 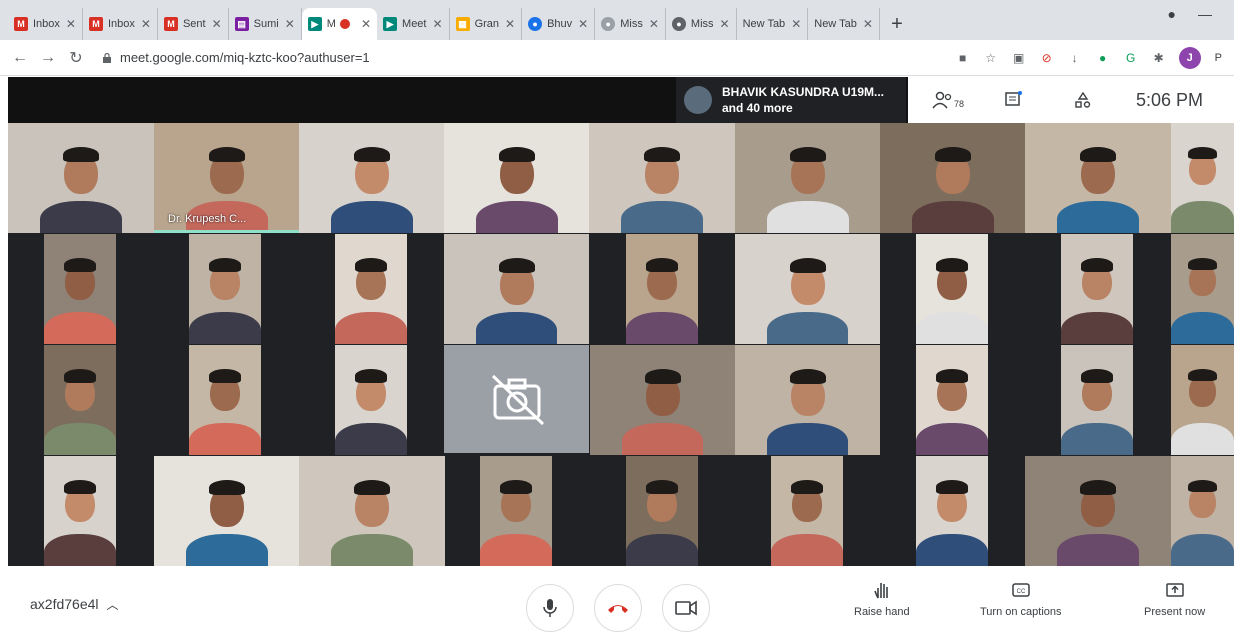 I want to click on tab-bhuv: ● Bhuv ✕, so click(x=559, y=24).